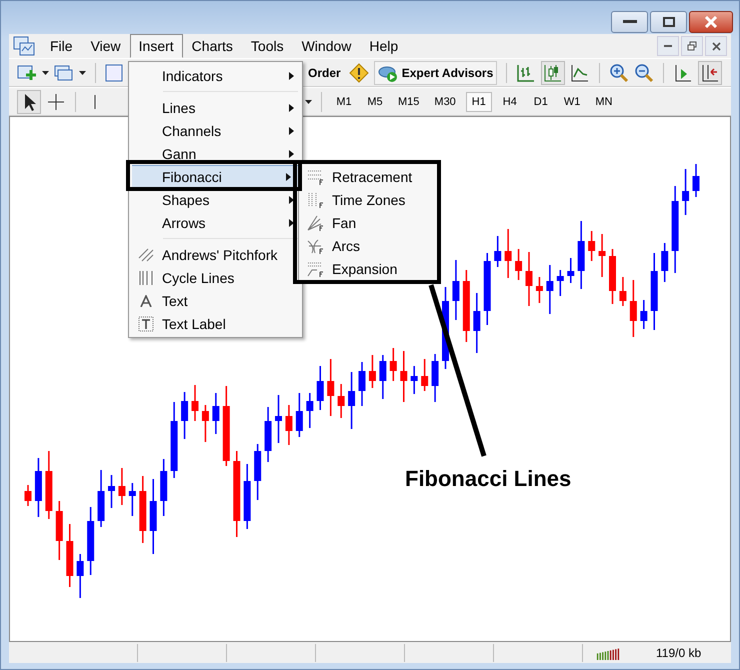  Describe the element at coordinates (106, 46) in the screenshot. I see `menu-item: View` at that location.